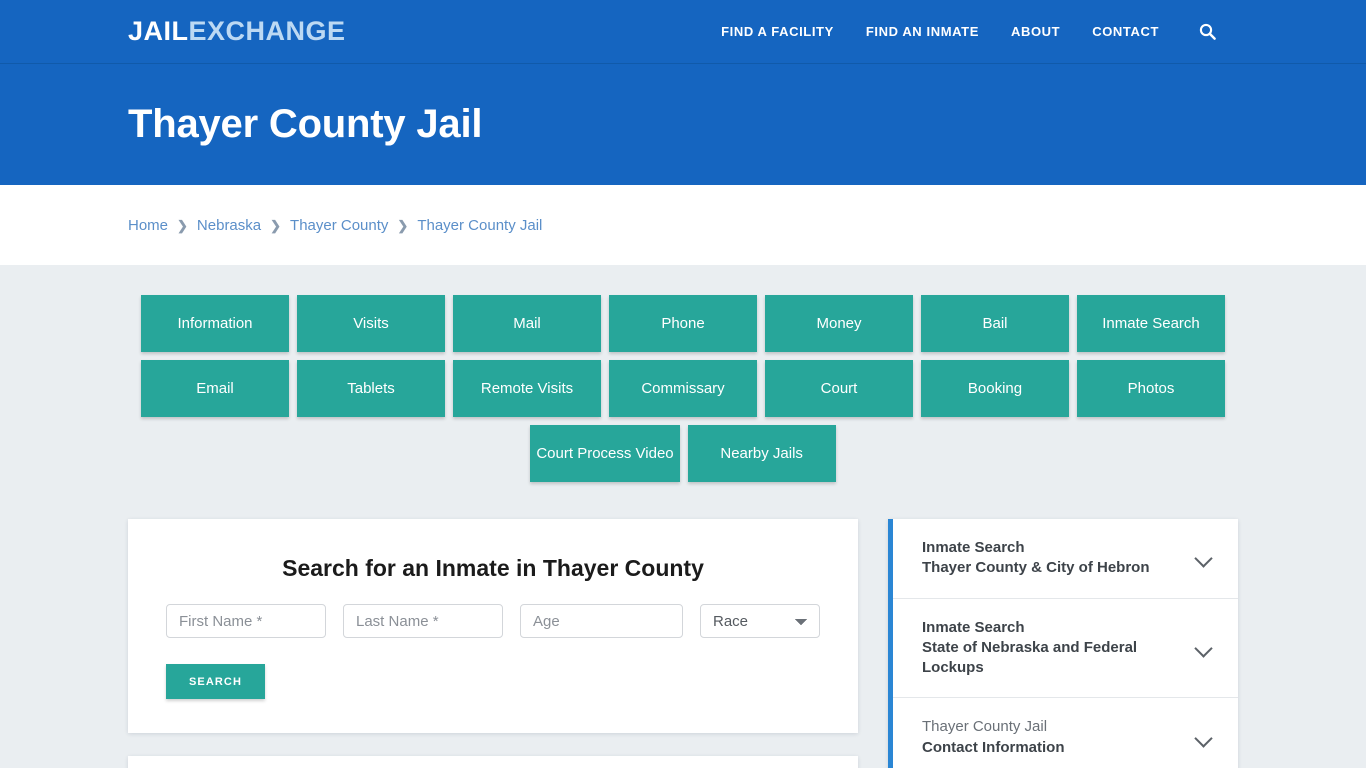 This screenshot has height=768, width=1366. I want to click on site-logo: JAILEXCHANGE, so click(237, 31).